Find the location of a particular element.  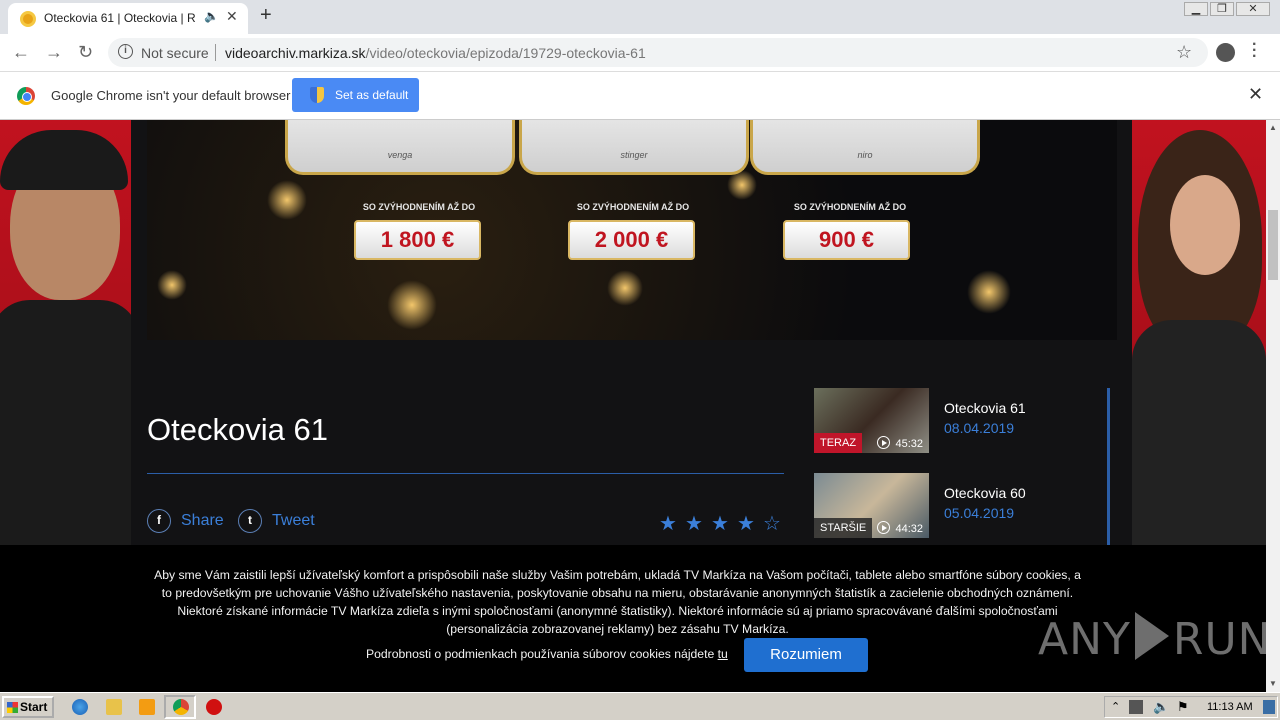

accept-cookies-button: Rozumiem is located at coordinates (806, 655).